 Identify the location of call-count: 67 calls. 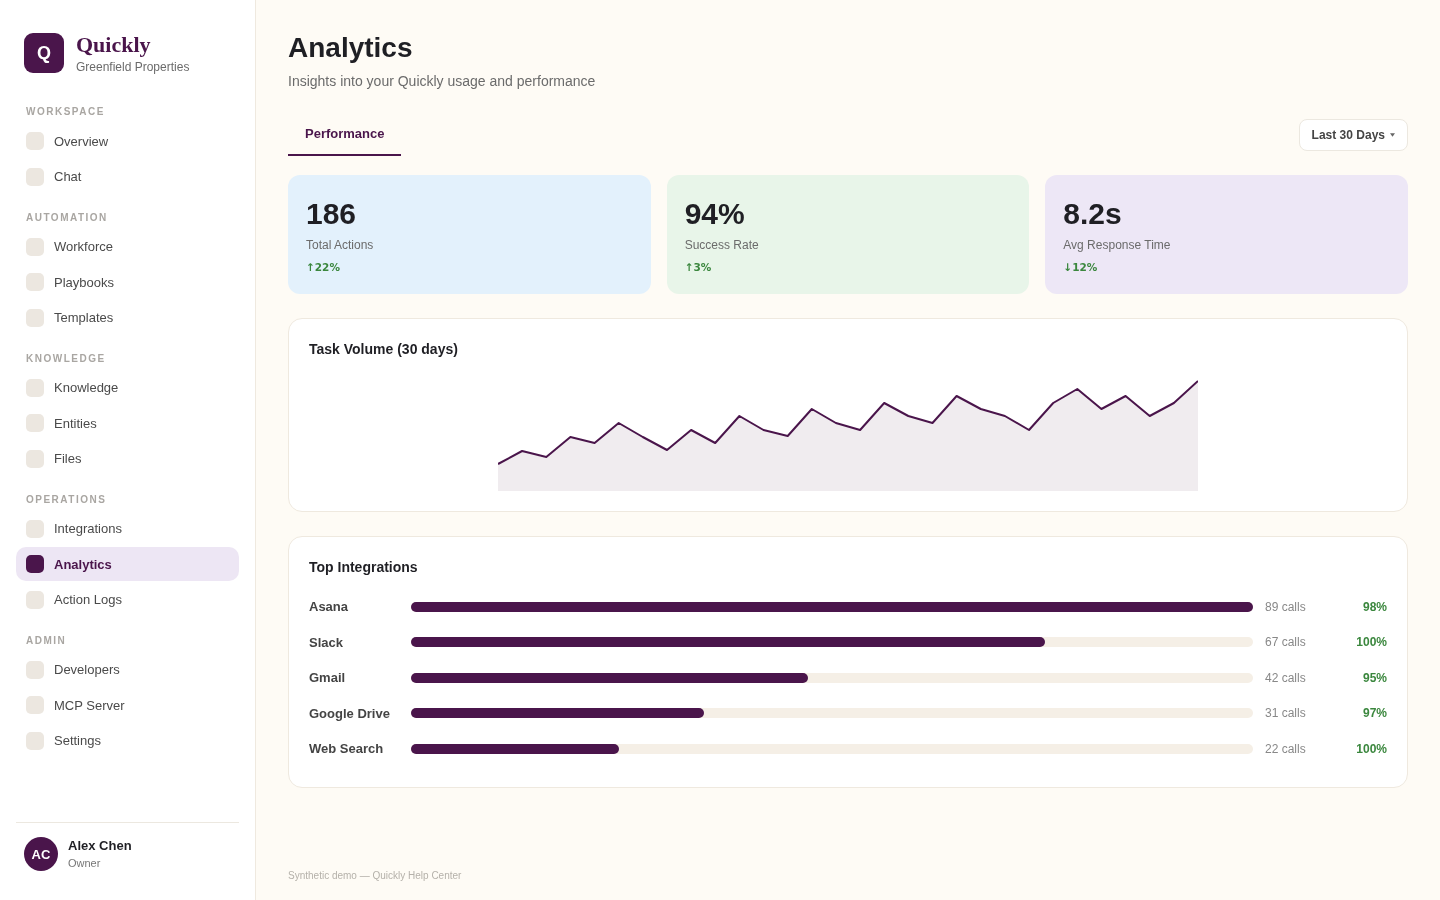
(1285, 642).